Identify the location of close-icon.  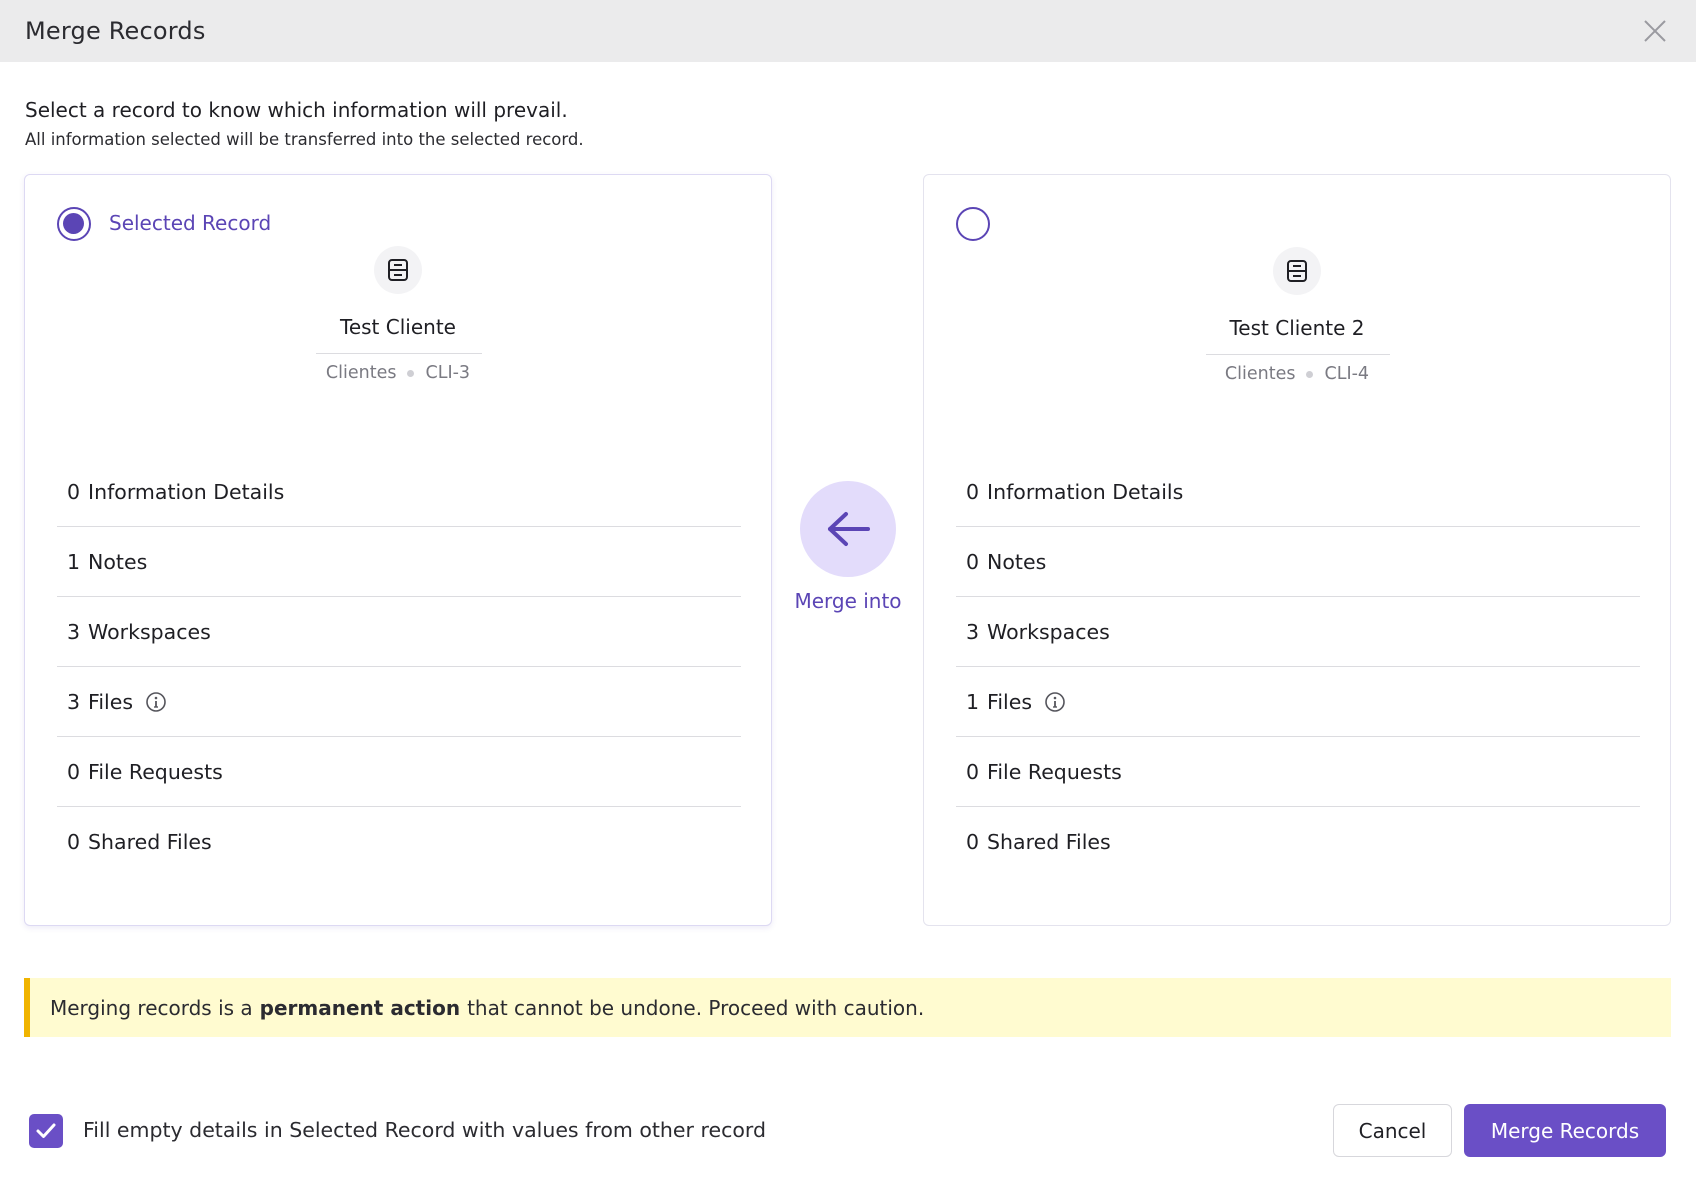
(1655, 31).